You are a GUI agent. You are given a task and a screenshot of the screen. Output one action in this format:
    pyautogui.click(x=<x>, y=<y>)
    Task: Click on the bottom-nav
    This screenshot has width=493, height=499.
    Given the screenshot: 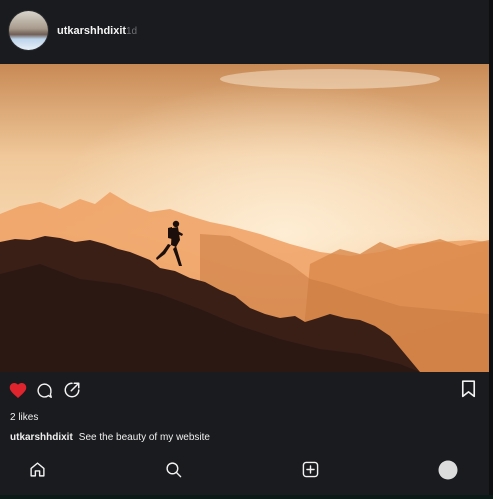 What is the action you would take?
    pyautogui.click(x=244, y=472)
    